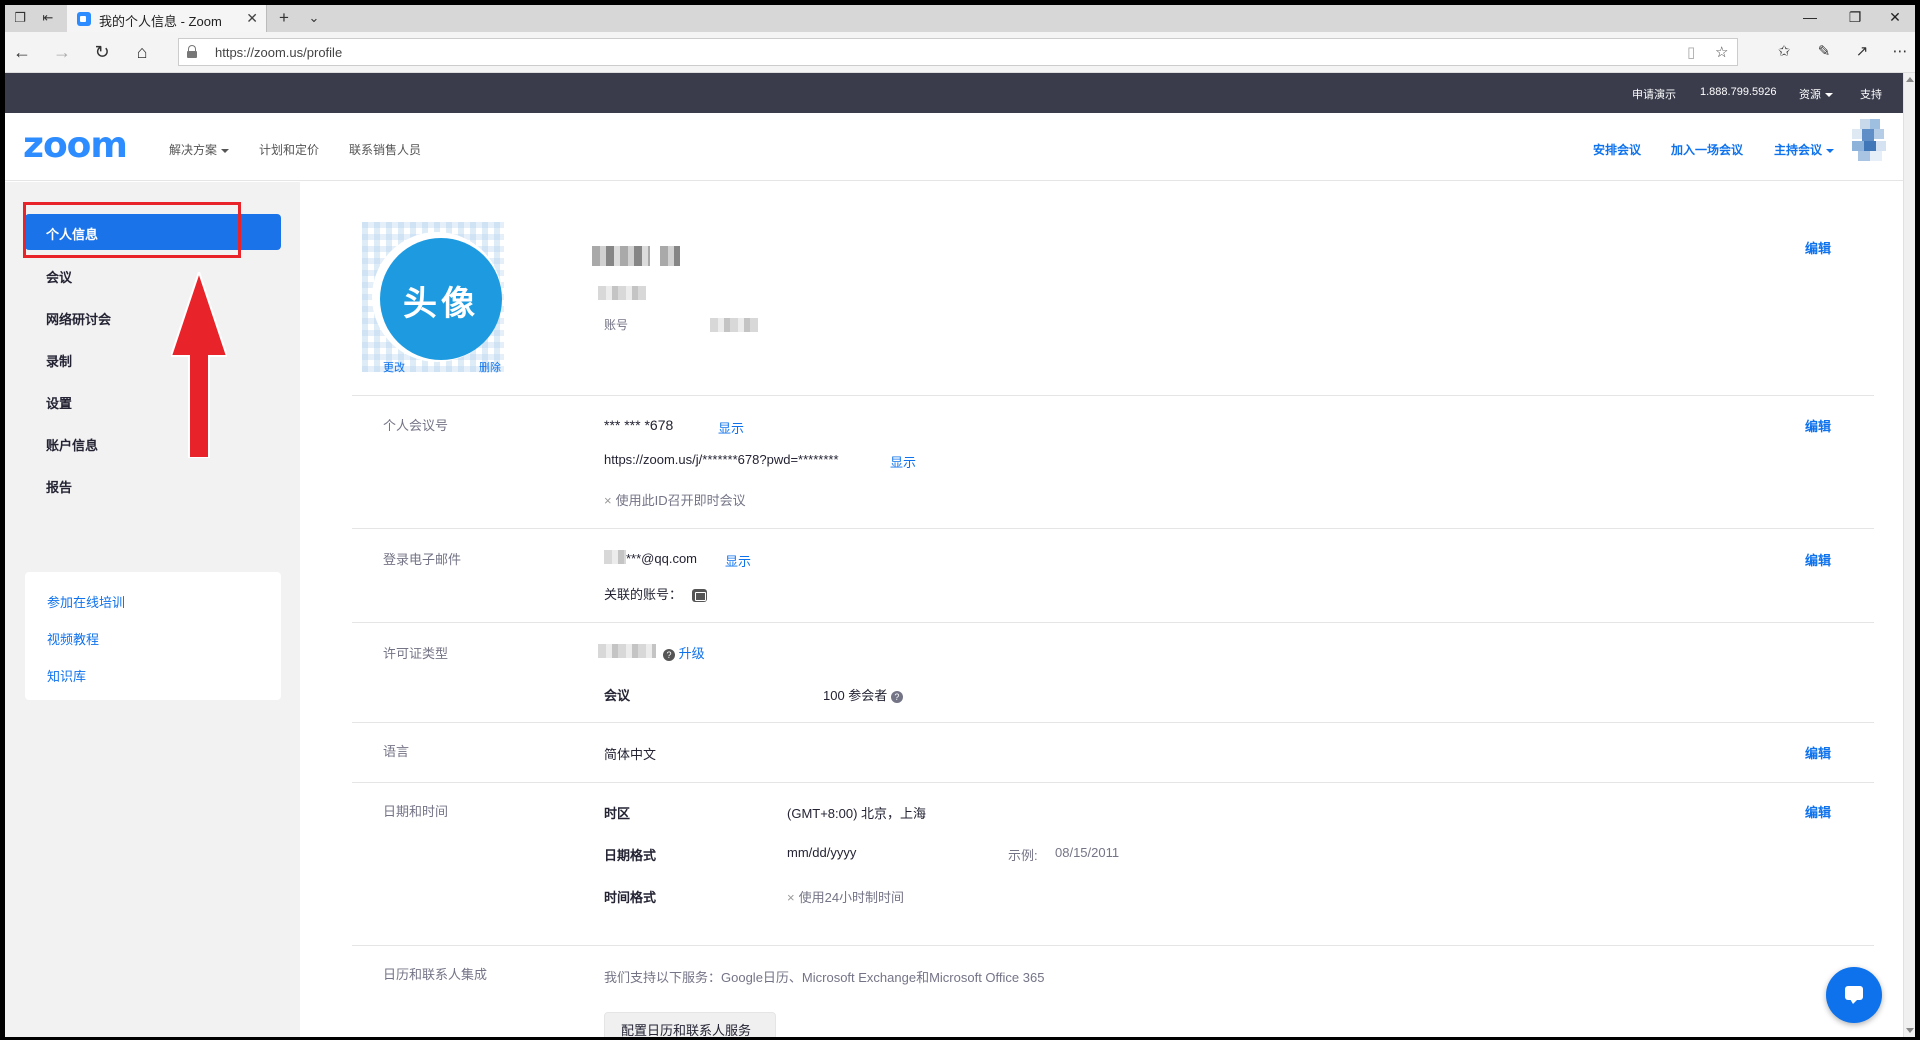 The height and width of the screenshot is (1040, 1920). I want to click on sidebar-help-card: 参加在线培训 视频教程 知识库, so click(153, 636).